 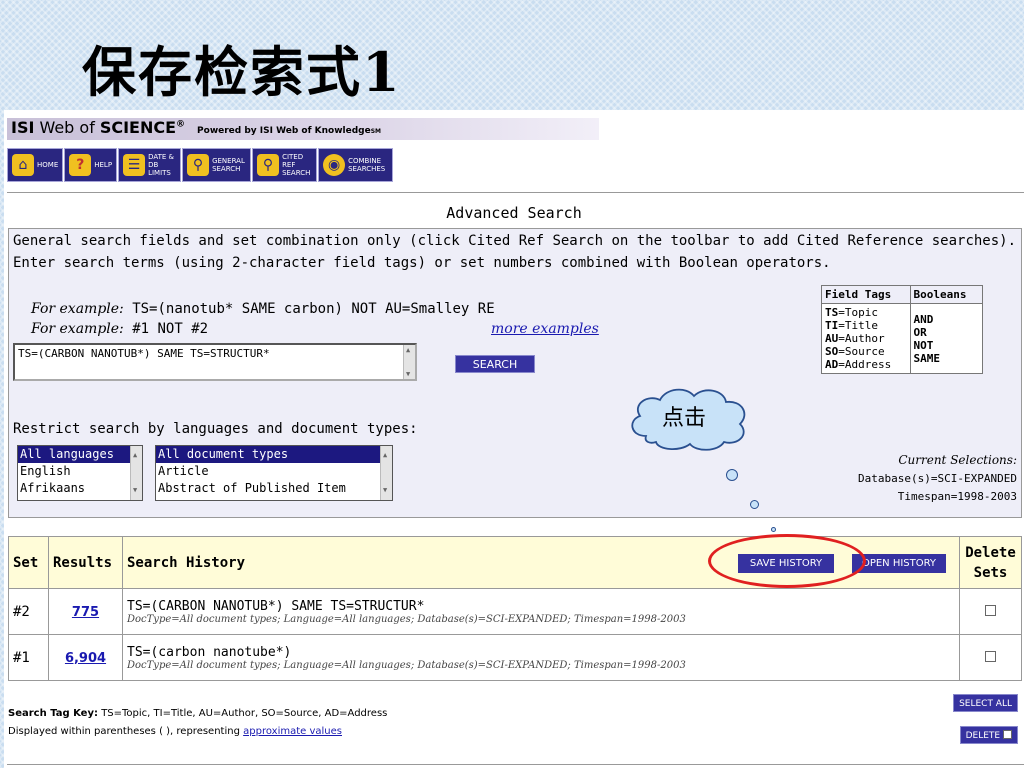 What do you see at coordinates (242, 72) in the screenshot?
I see `slide-title: 保存检索式1` at bounding box center [242, 72].